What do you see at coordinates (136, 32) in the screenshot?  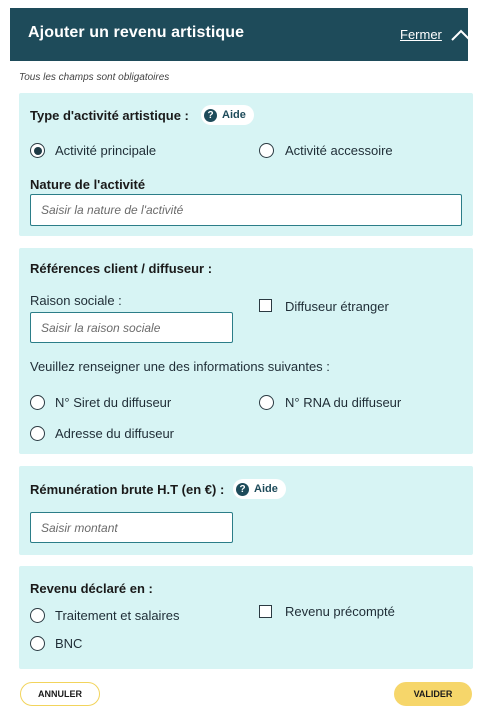 I see `dialog-title: Ajouter un revenu artistique` at bounding box center [136, 32].